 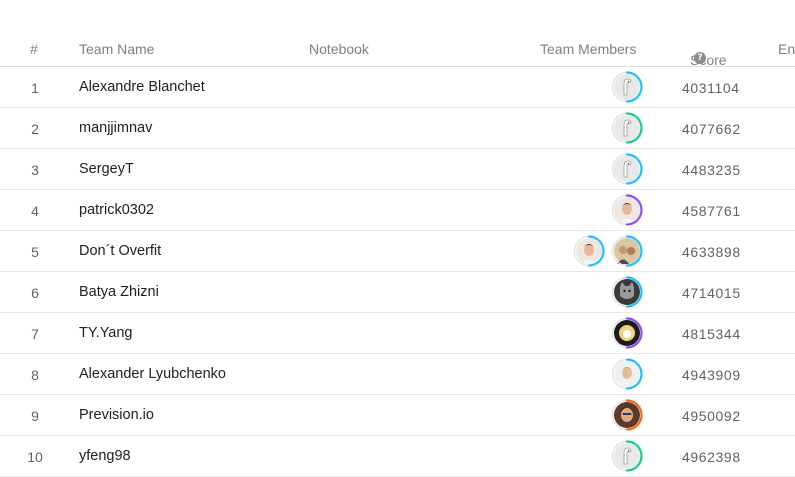 I want to click on team-name-link: patrick0302, so click(x=116, y=210).